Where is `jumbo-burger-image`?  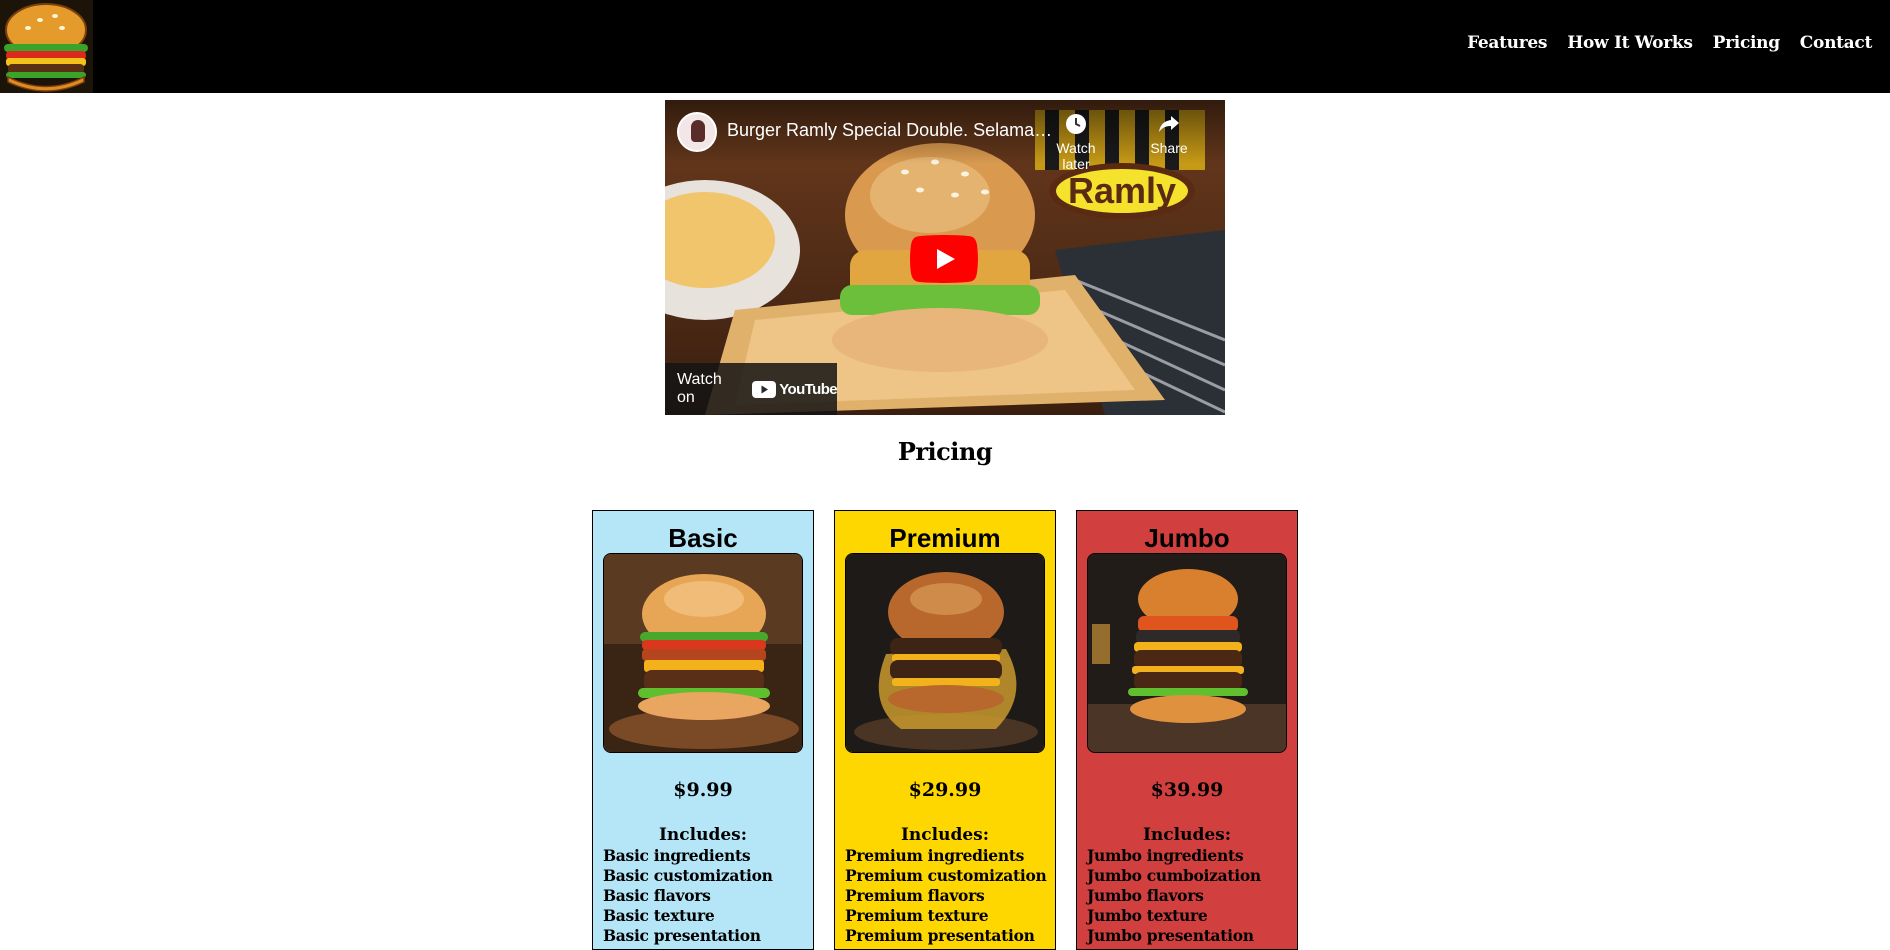 jumbo-burger-image is located at coordinates (1187, 653).